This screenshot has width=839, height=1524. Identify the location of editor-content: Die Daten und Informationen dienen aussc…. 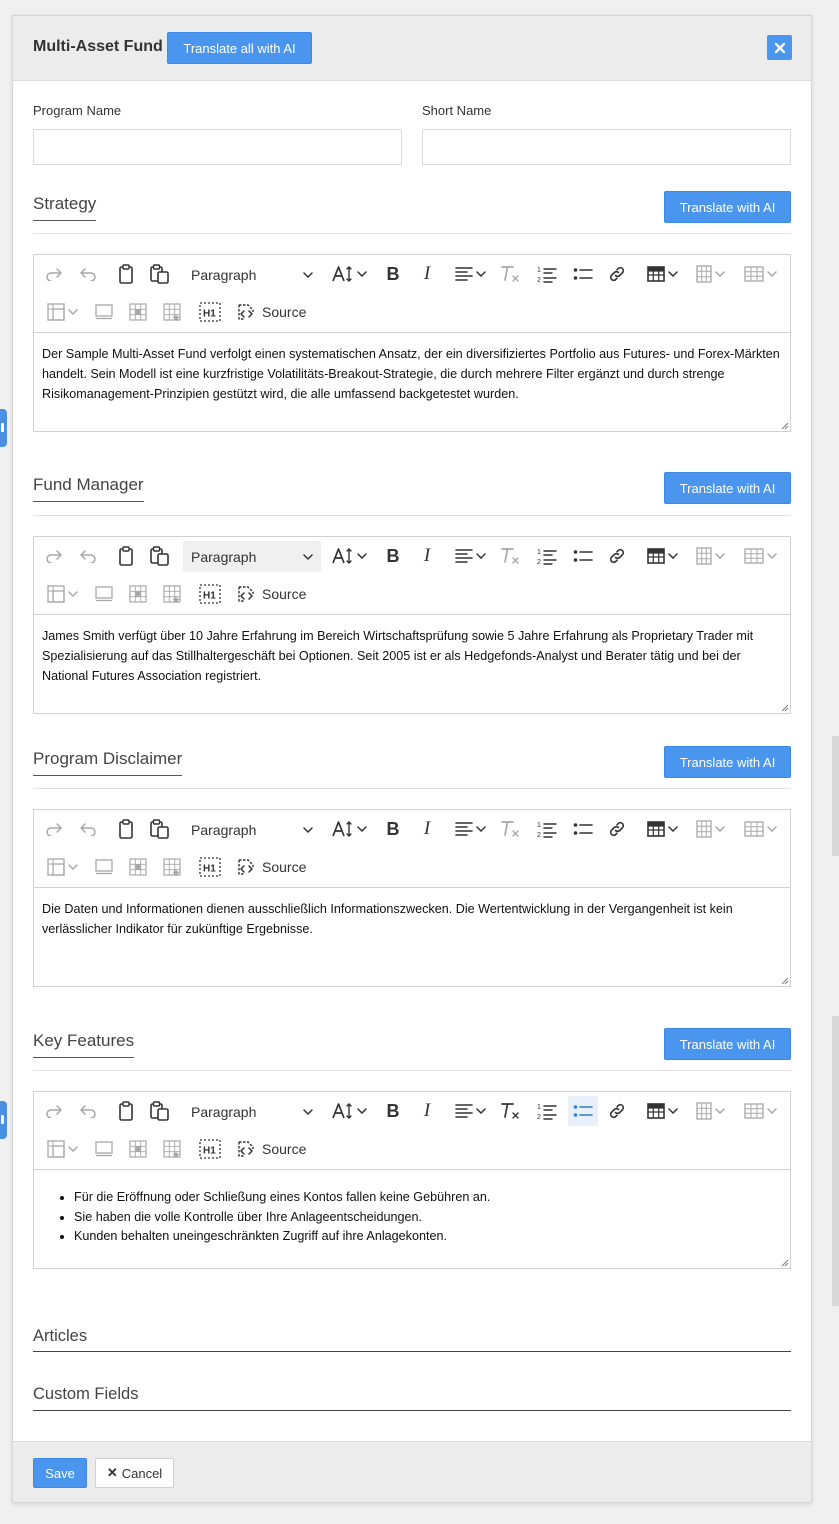
(412, 919).